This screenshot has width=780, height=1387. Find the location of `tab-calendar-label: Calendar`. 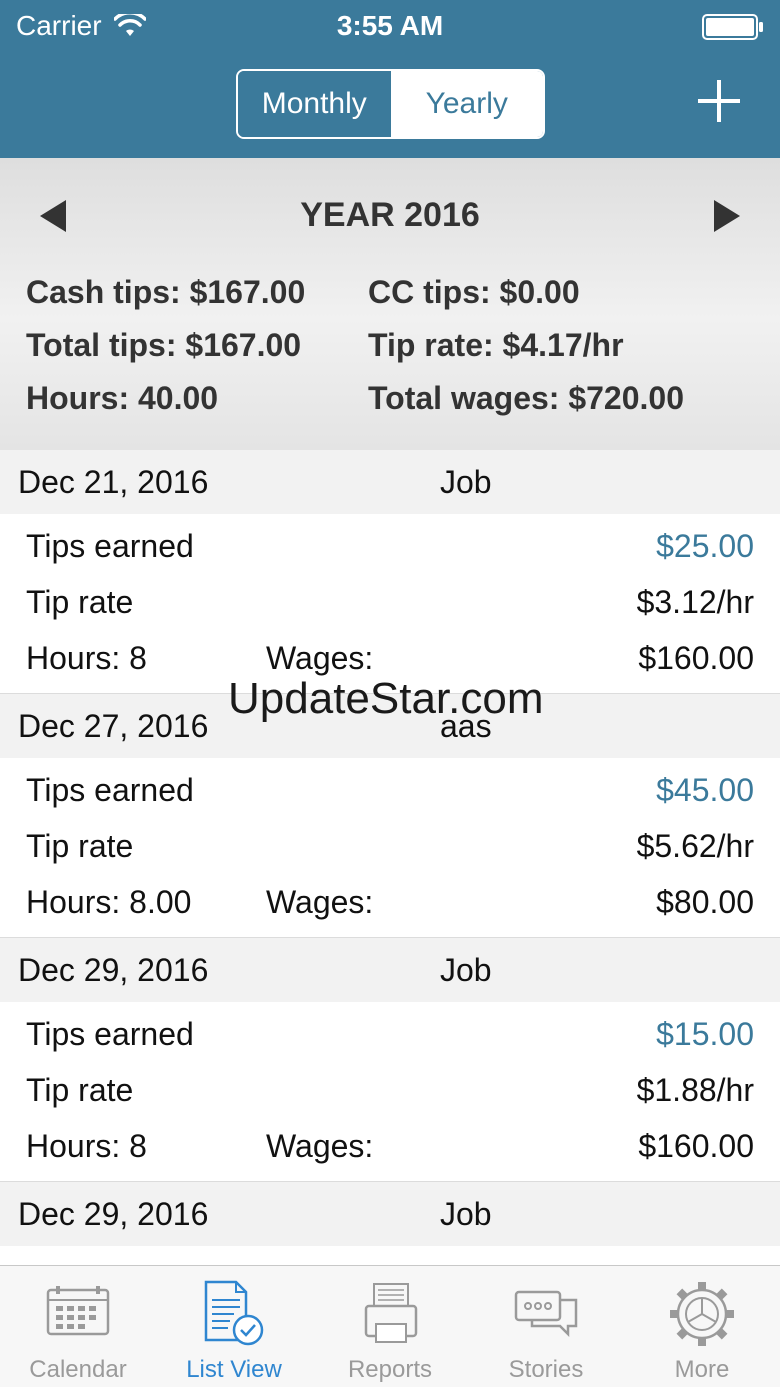

tab-calendar-label: Calendar is located at coordinates (78, 1369).